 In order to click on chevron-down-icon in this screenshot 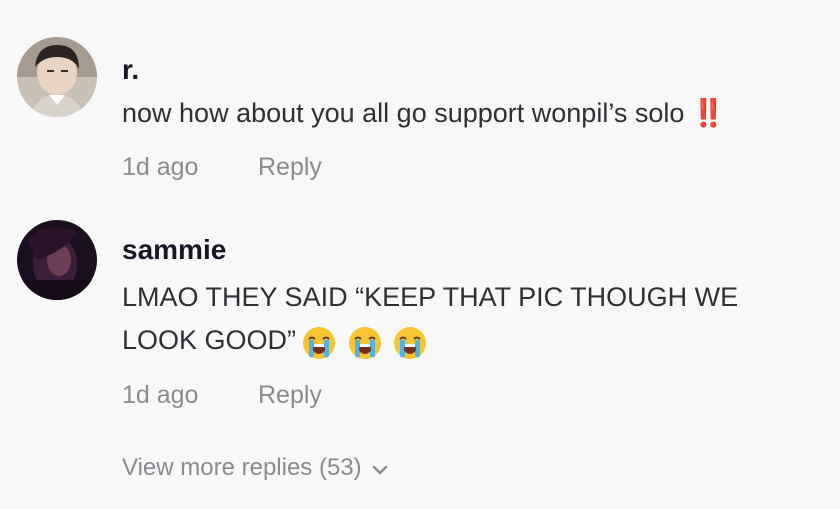, I will do `click(380, 469)`.